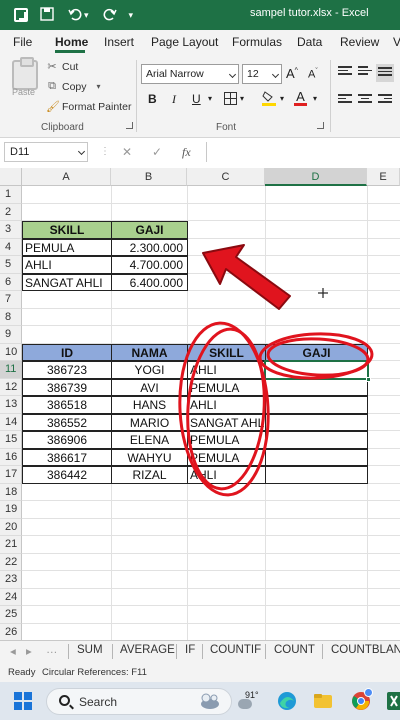  I want to click on table2-skill-cell: AHLI, so click(226, 405).